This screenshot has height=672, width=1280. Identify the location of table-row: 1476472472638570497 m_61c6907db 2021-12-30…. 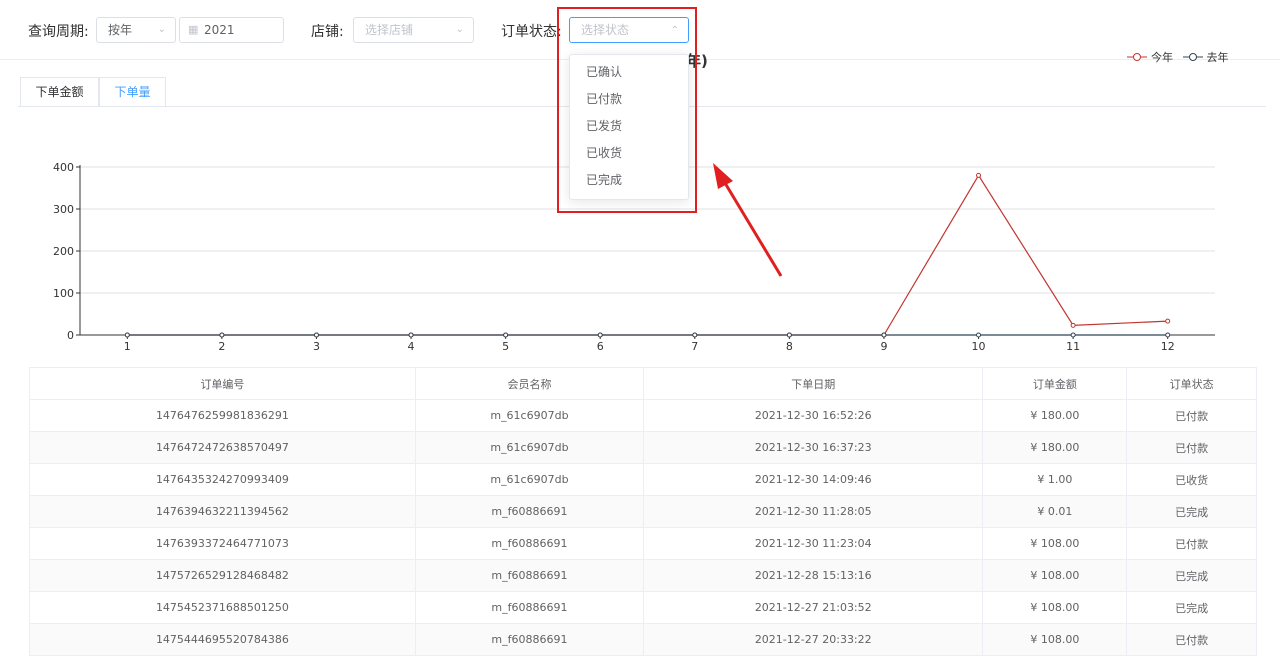
(643, 447).